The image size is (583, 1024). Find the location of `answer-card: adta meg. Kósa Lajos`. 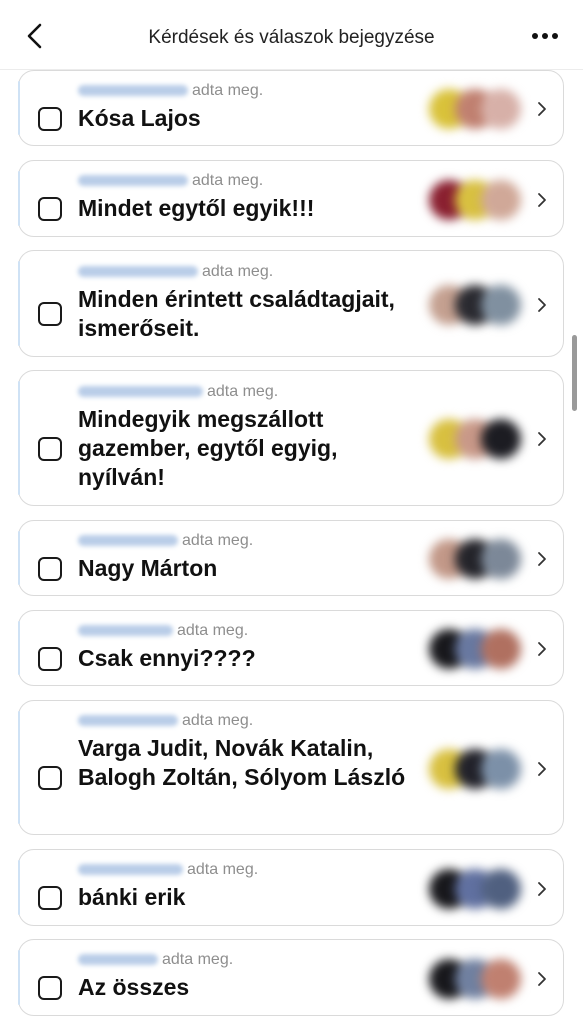

answer-card: adta meg. Kósa Lajos is located at coordinates (291, 108).